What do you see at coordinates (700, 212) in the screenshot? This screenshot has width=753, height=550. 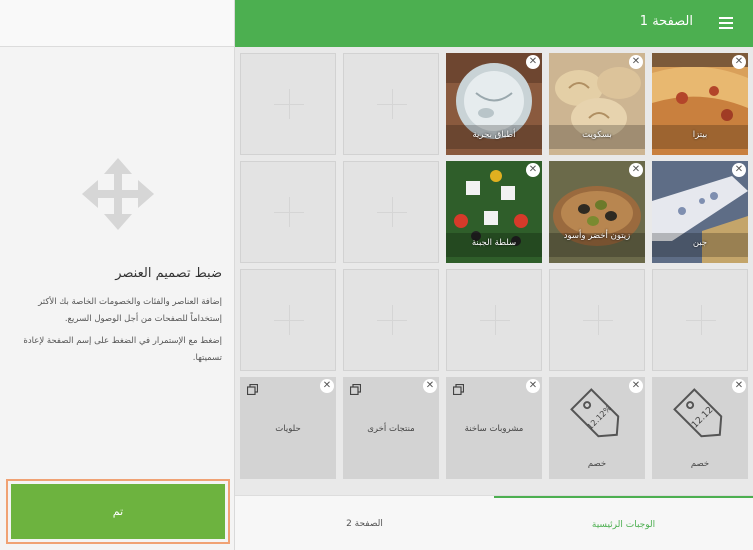 I see `tile-cheese: جبن ✕` at bounding box center [700, 212].